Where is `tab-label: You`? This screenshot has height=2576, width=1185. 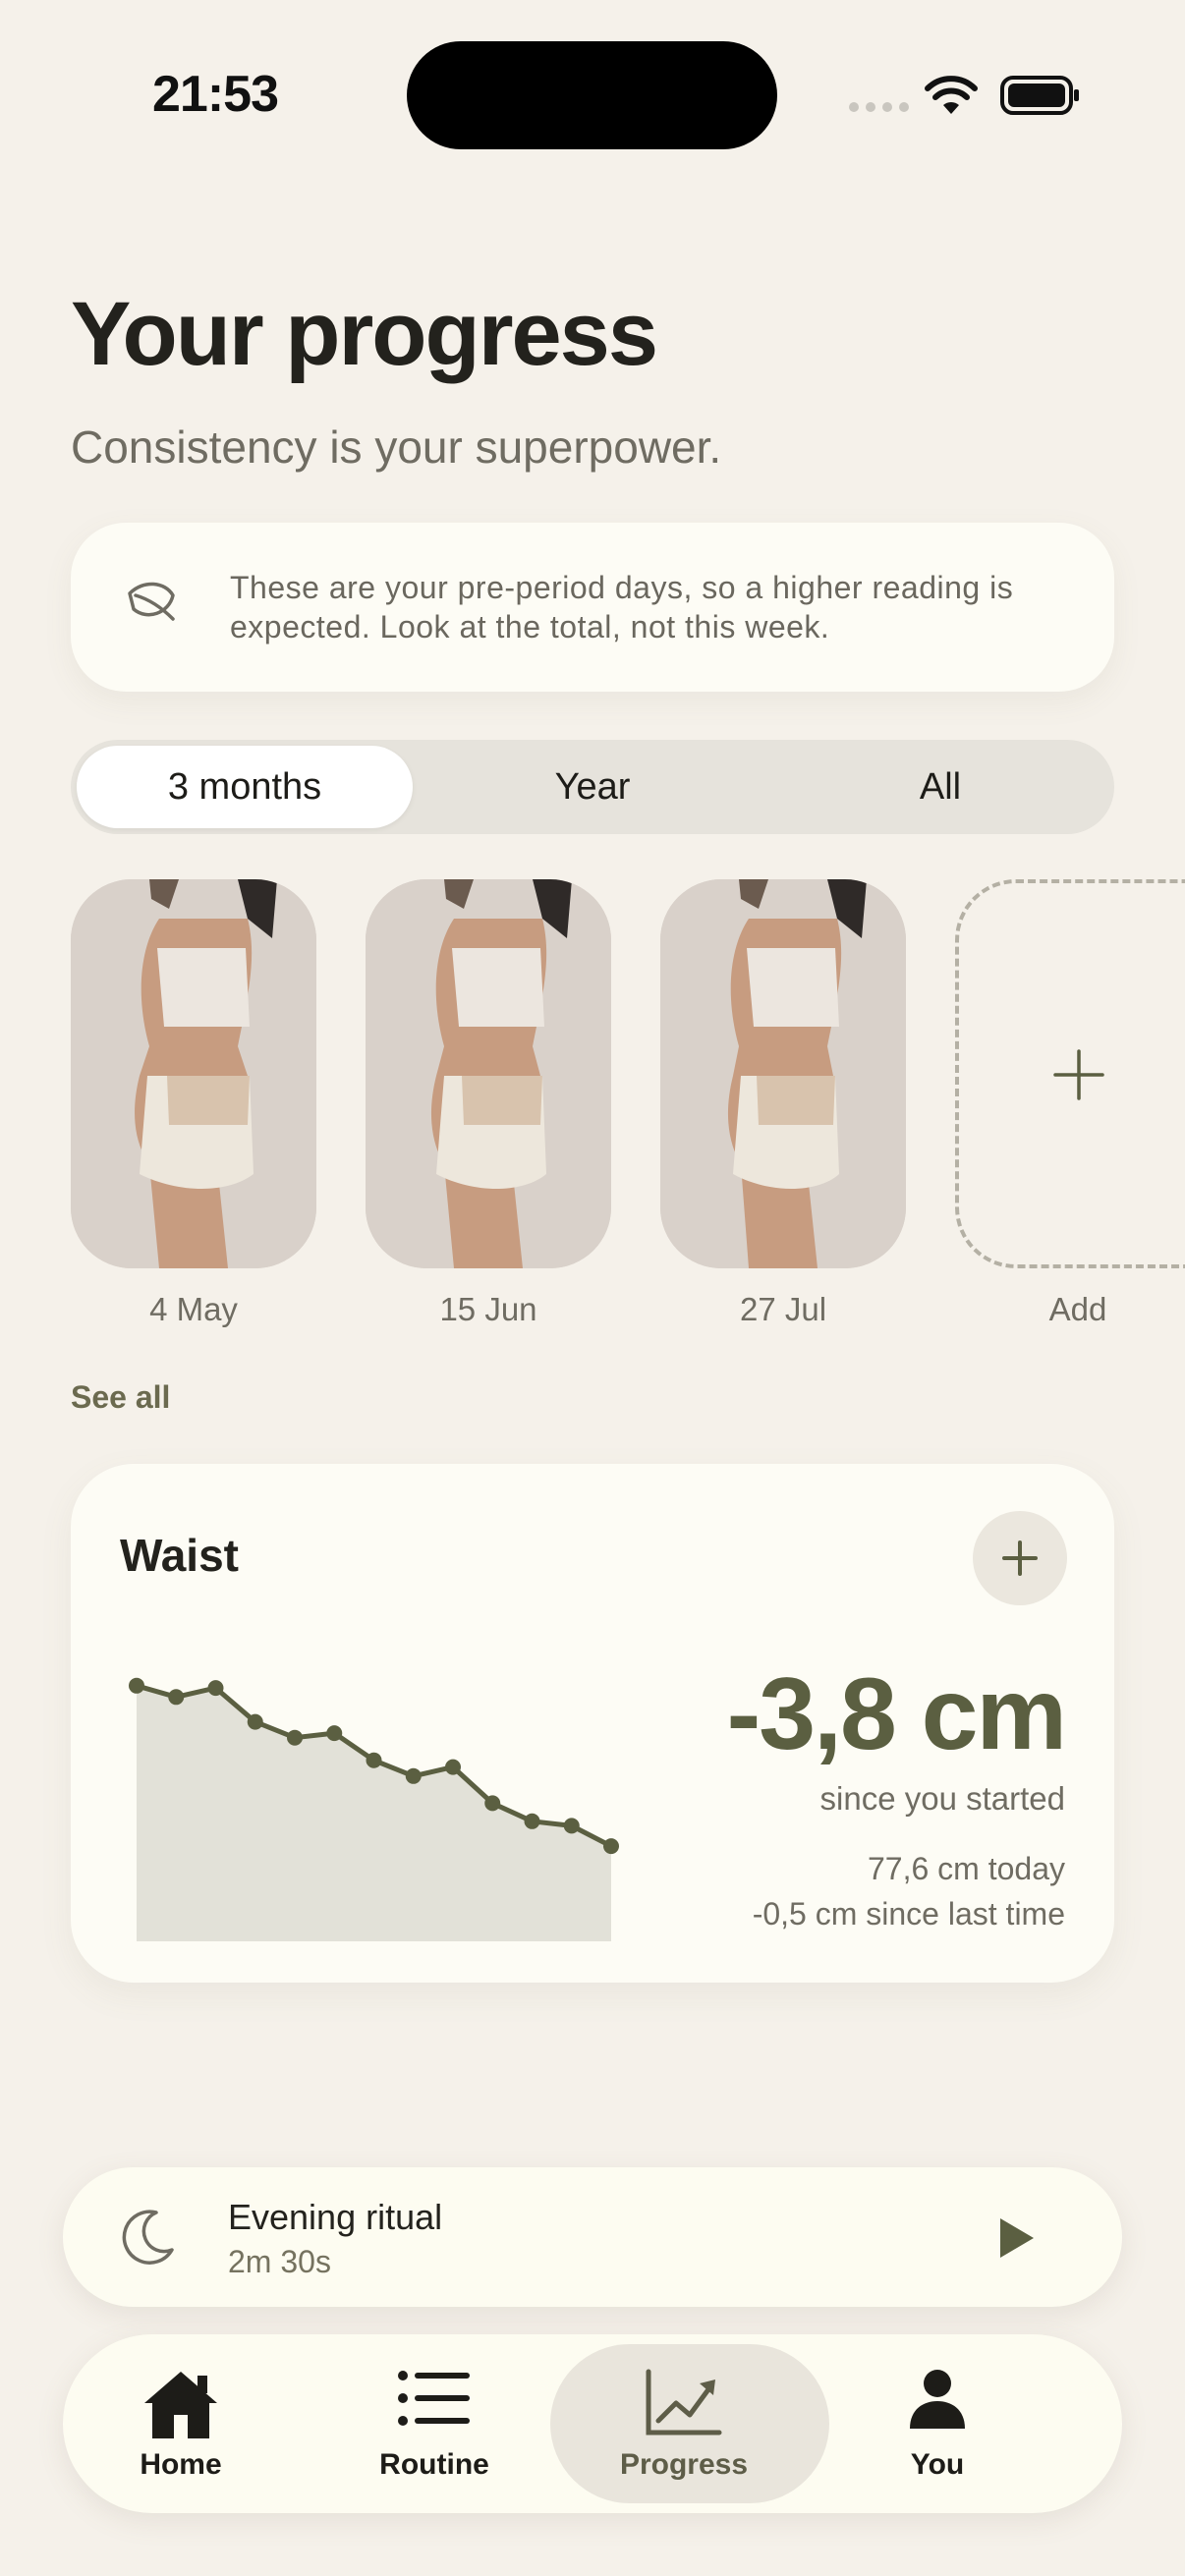
tab-label: You is located at coordinates (938, 2464).